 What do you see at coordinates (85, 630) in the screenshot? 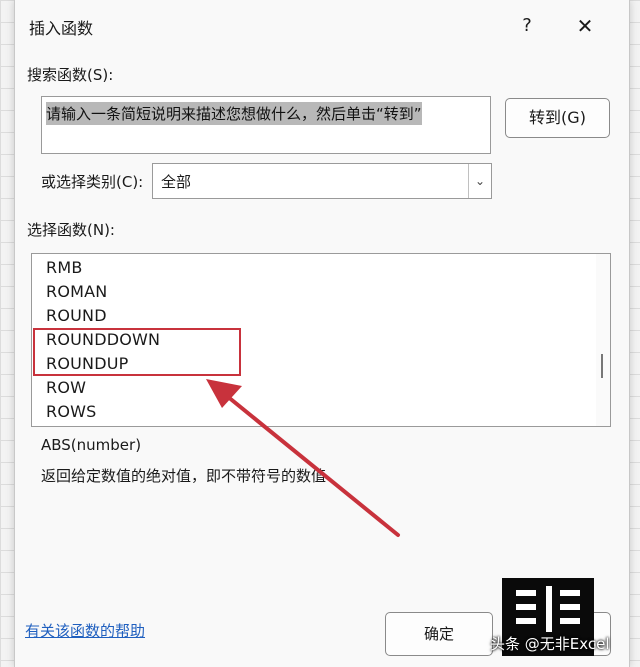
I see `function-help-link: 有关该函数的帮助` at bounding box center [85, 630].